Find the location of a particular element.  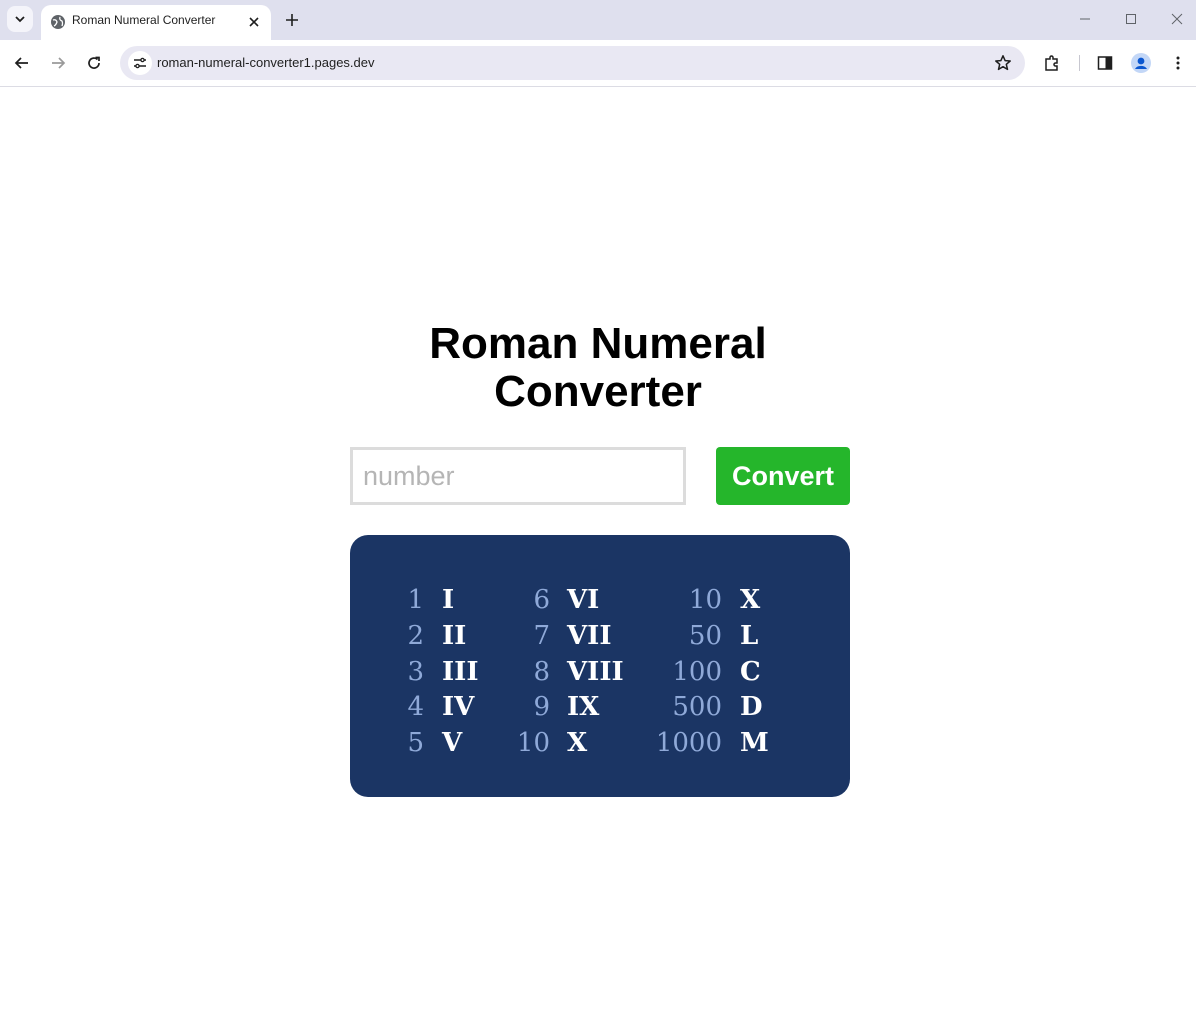

reference-row: 50 L is located at coordinates (740, 637).